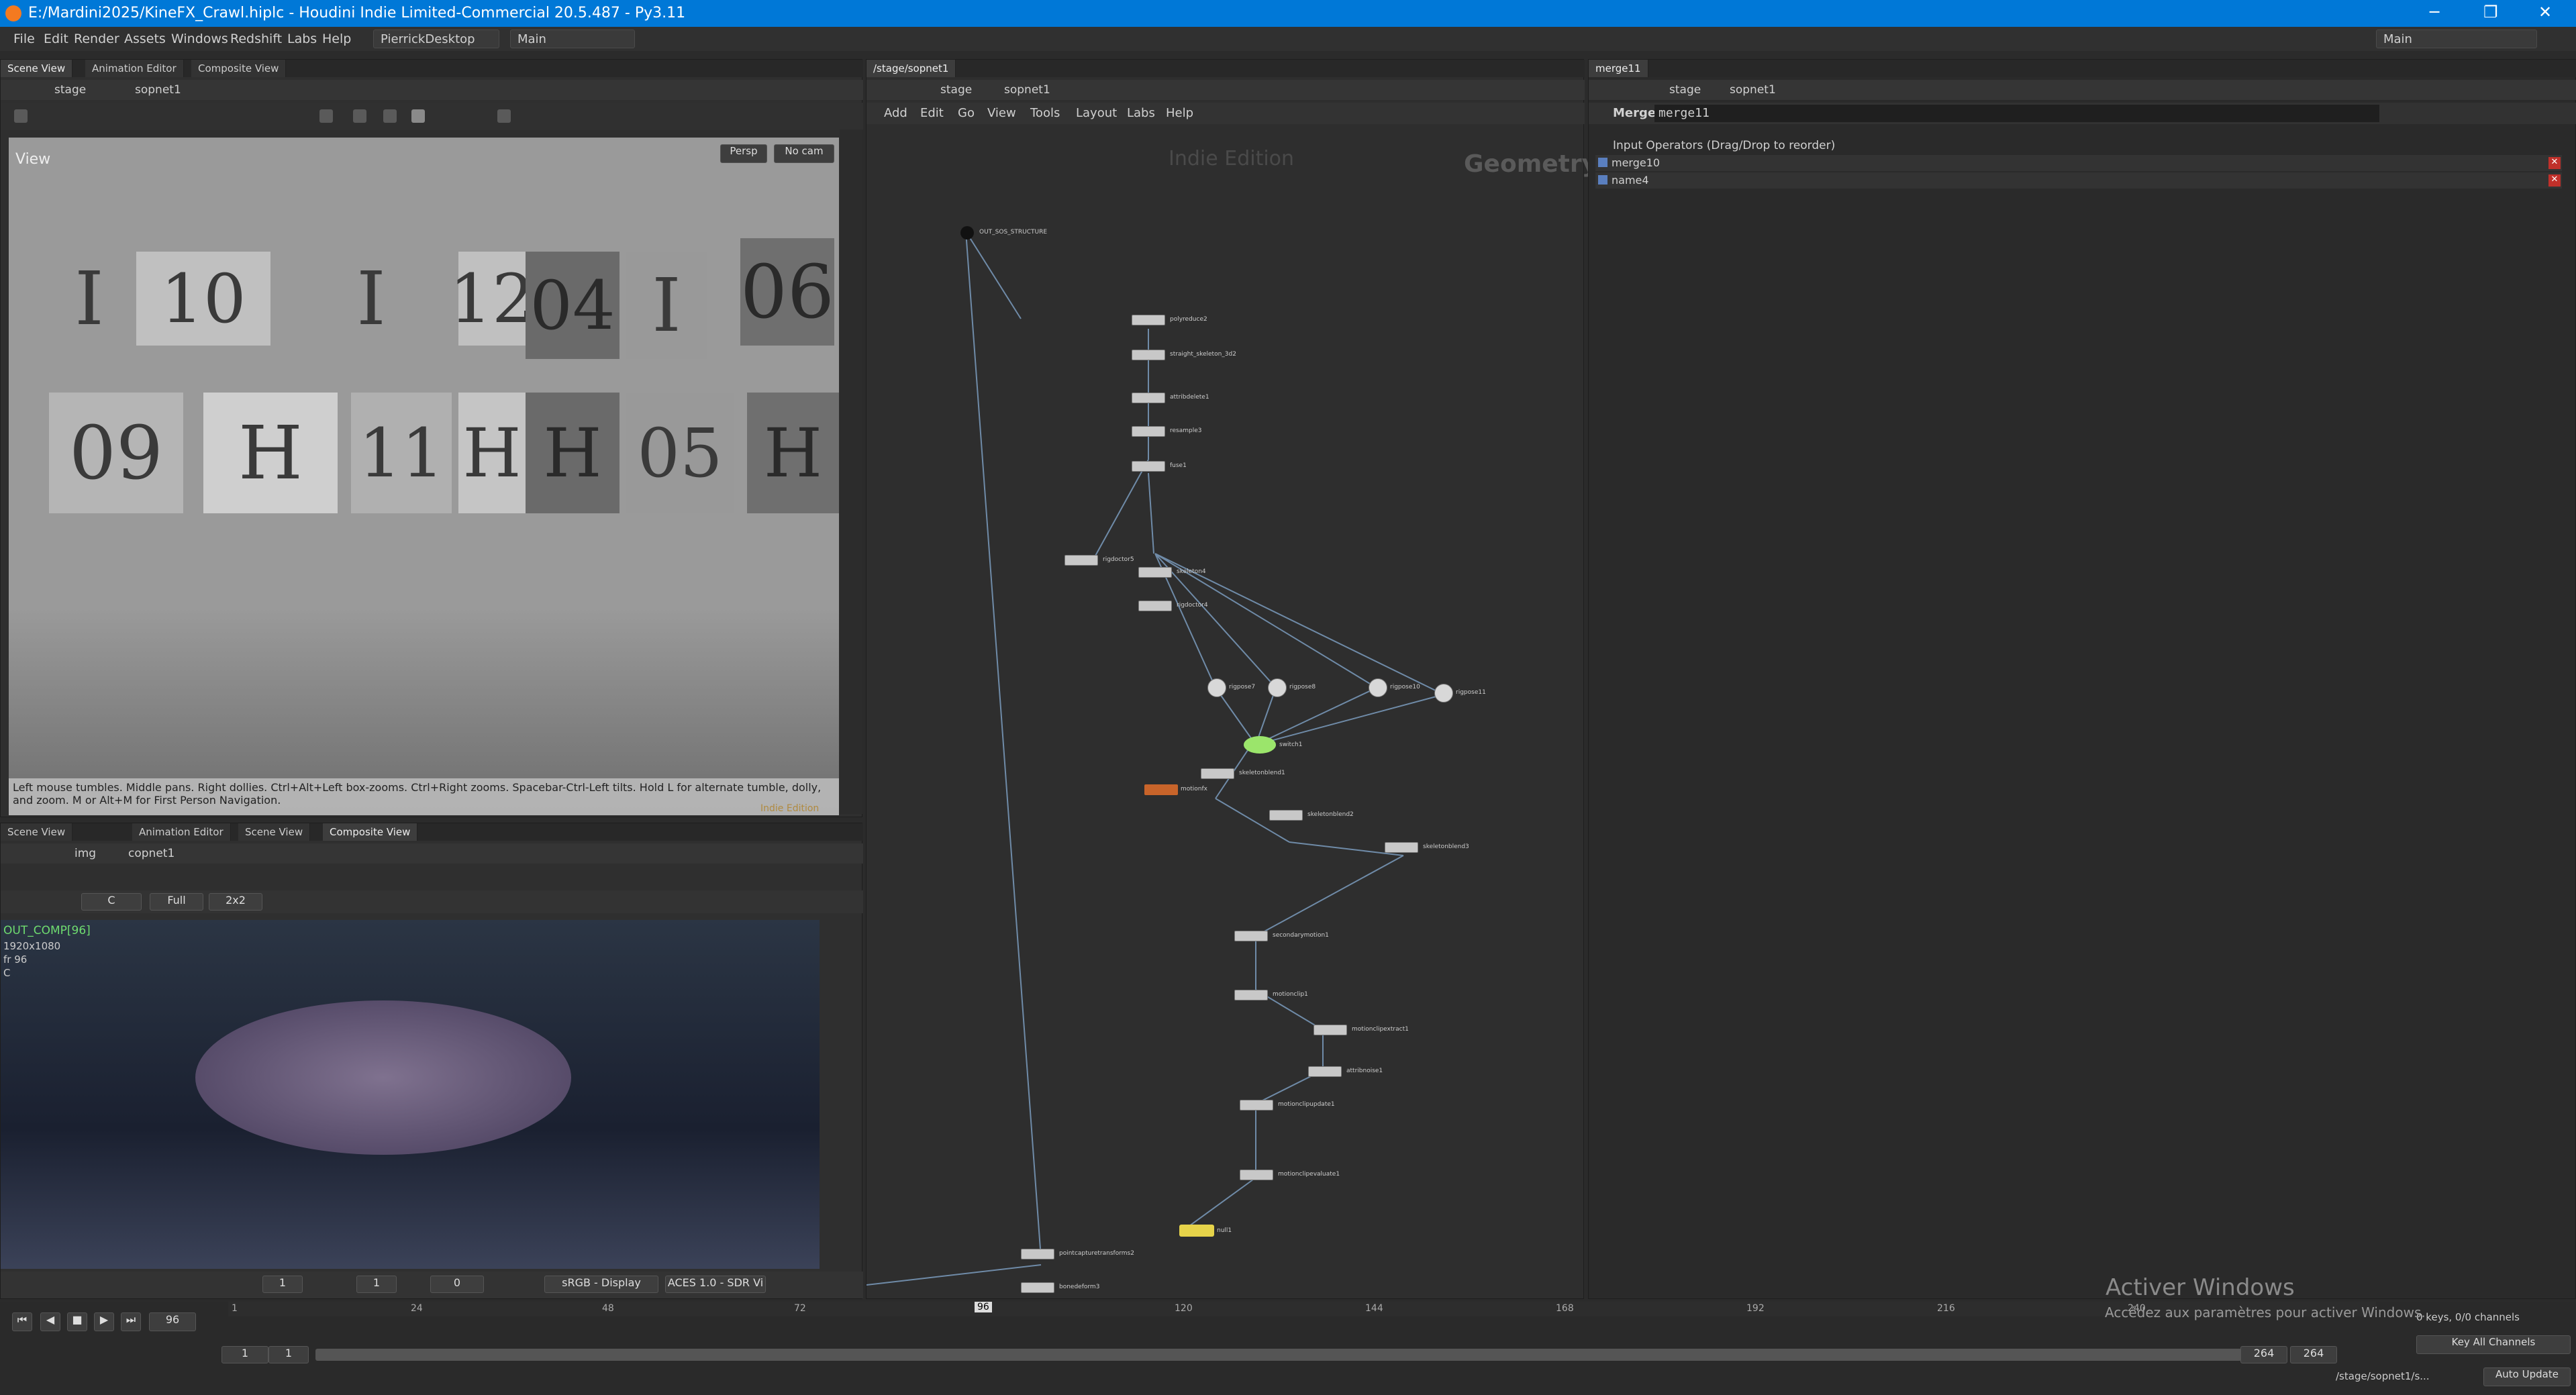 The image size is (2576, 1395). Describe the element at coordinates (288, 1354) in the screenshot. I see `start-frame-field-2: 1` at that location.